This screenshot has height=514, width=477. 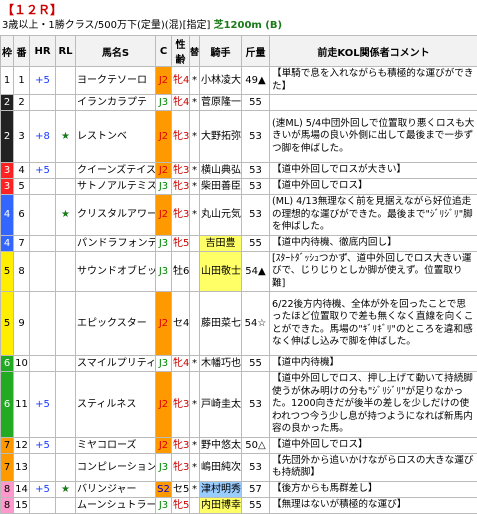 I want to click on number-cell: 8, so click(x=22, y=271).